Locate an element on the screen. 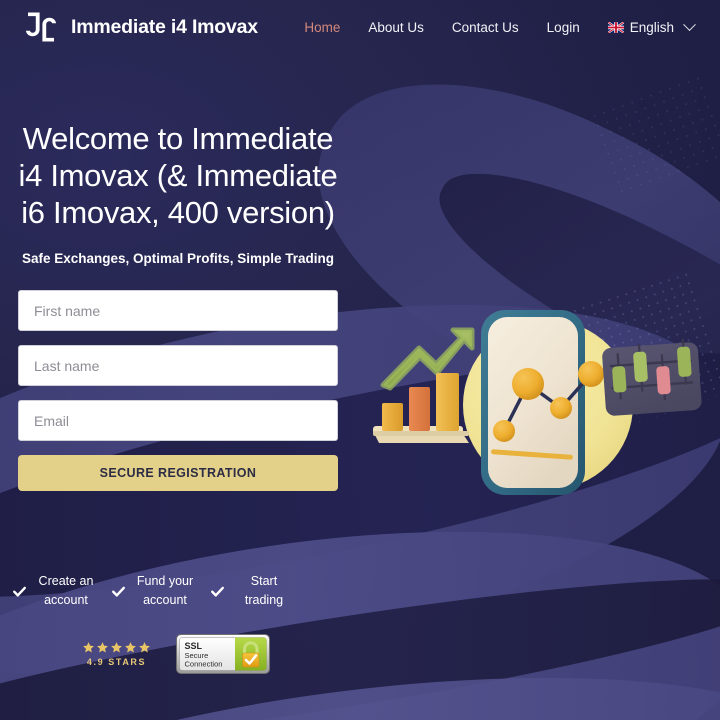  double-j-monogram-icon is located at coordinates (41, 27).